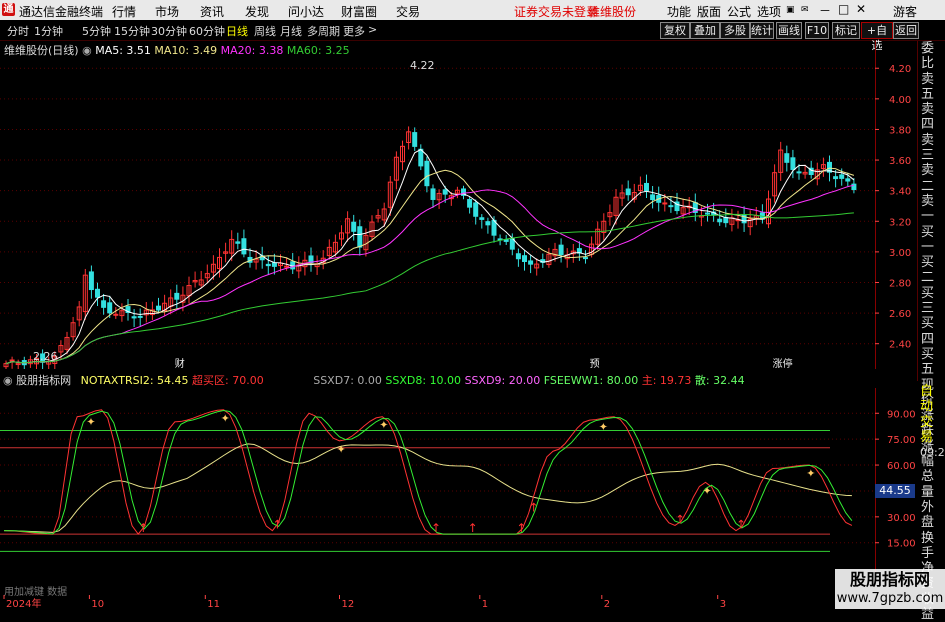 This screenshot has width=945, height=622. I want to click on tf-1min: 1分钟, so click(48, 31).